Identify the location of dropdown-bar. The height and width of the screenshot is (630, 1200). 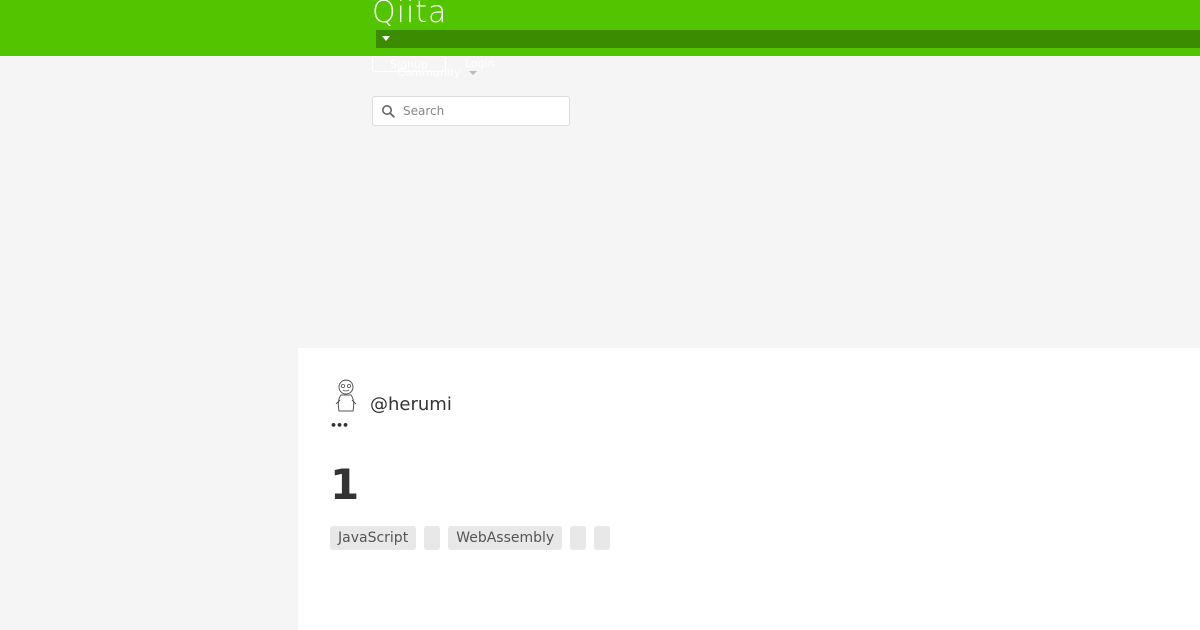
(788, 39).